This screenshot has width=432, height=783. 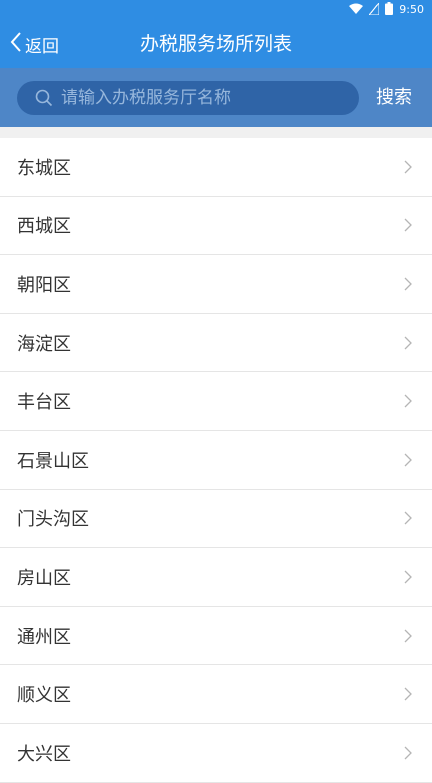 I want to click on list-item-label: 西城区, so click(x=44, y=227).